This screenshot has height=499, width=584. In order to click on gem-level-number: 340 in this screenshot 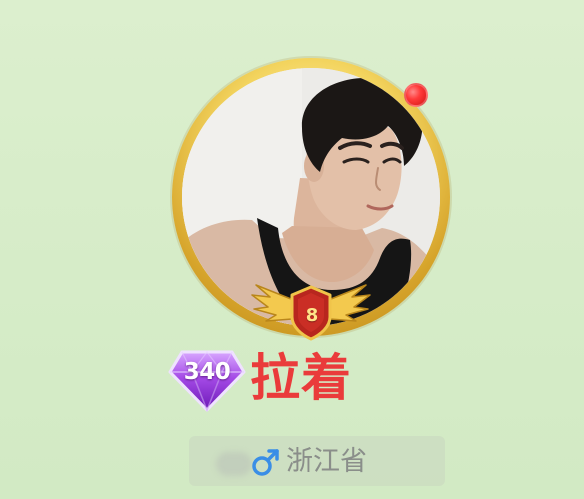, I will do `click(207, 372)`.